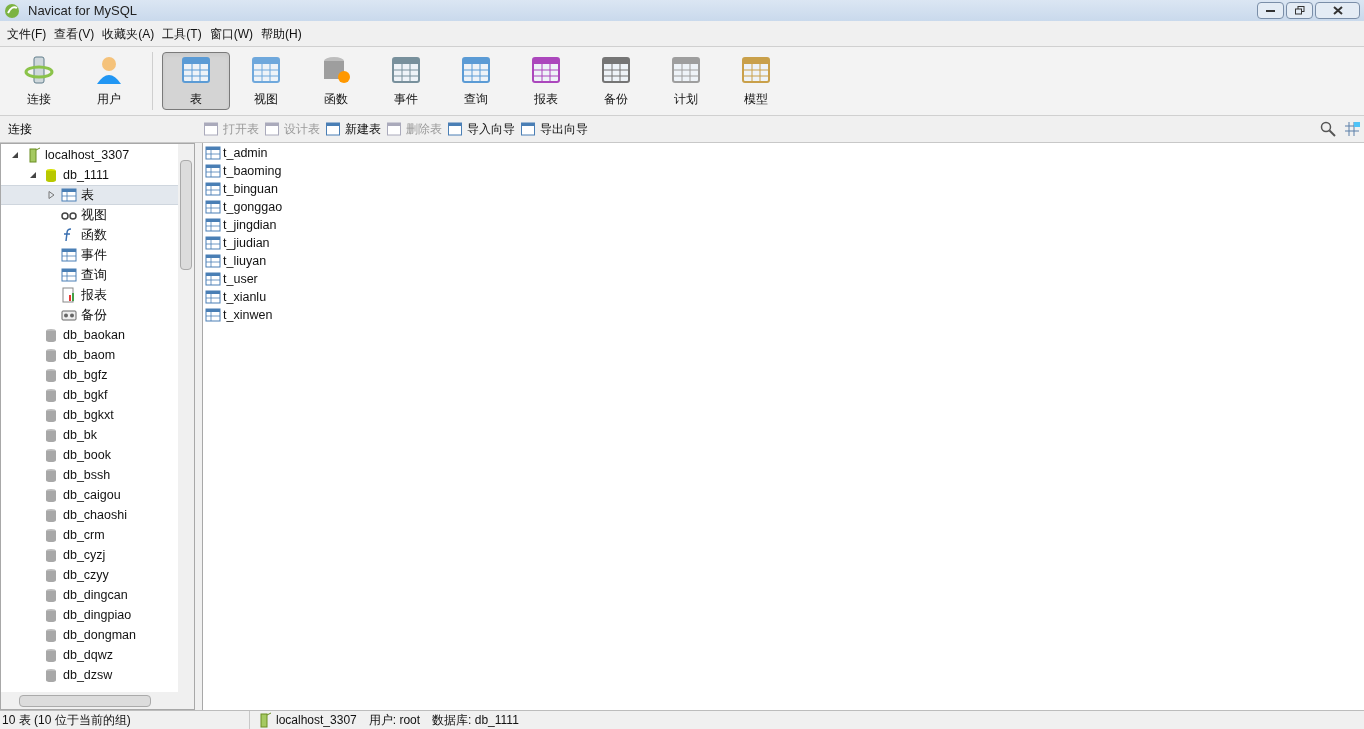 Image resolution: width=1364 pixels, height=729 pixels. Describe the element at coordinates (74, 33) in the screenshot. I see `menu-item: 查看(V)` at that location.